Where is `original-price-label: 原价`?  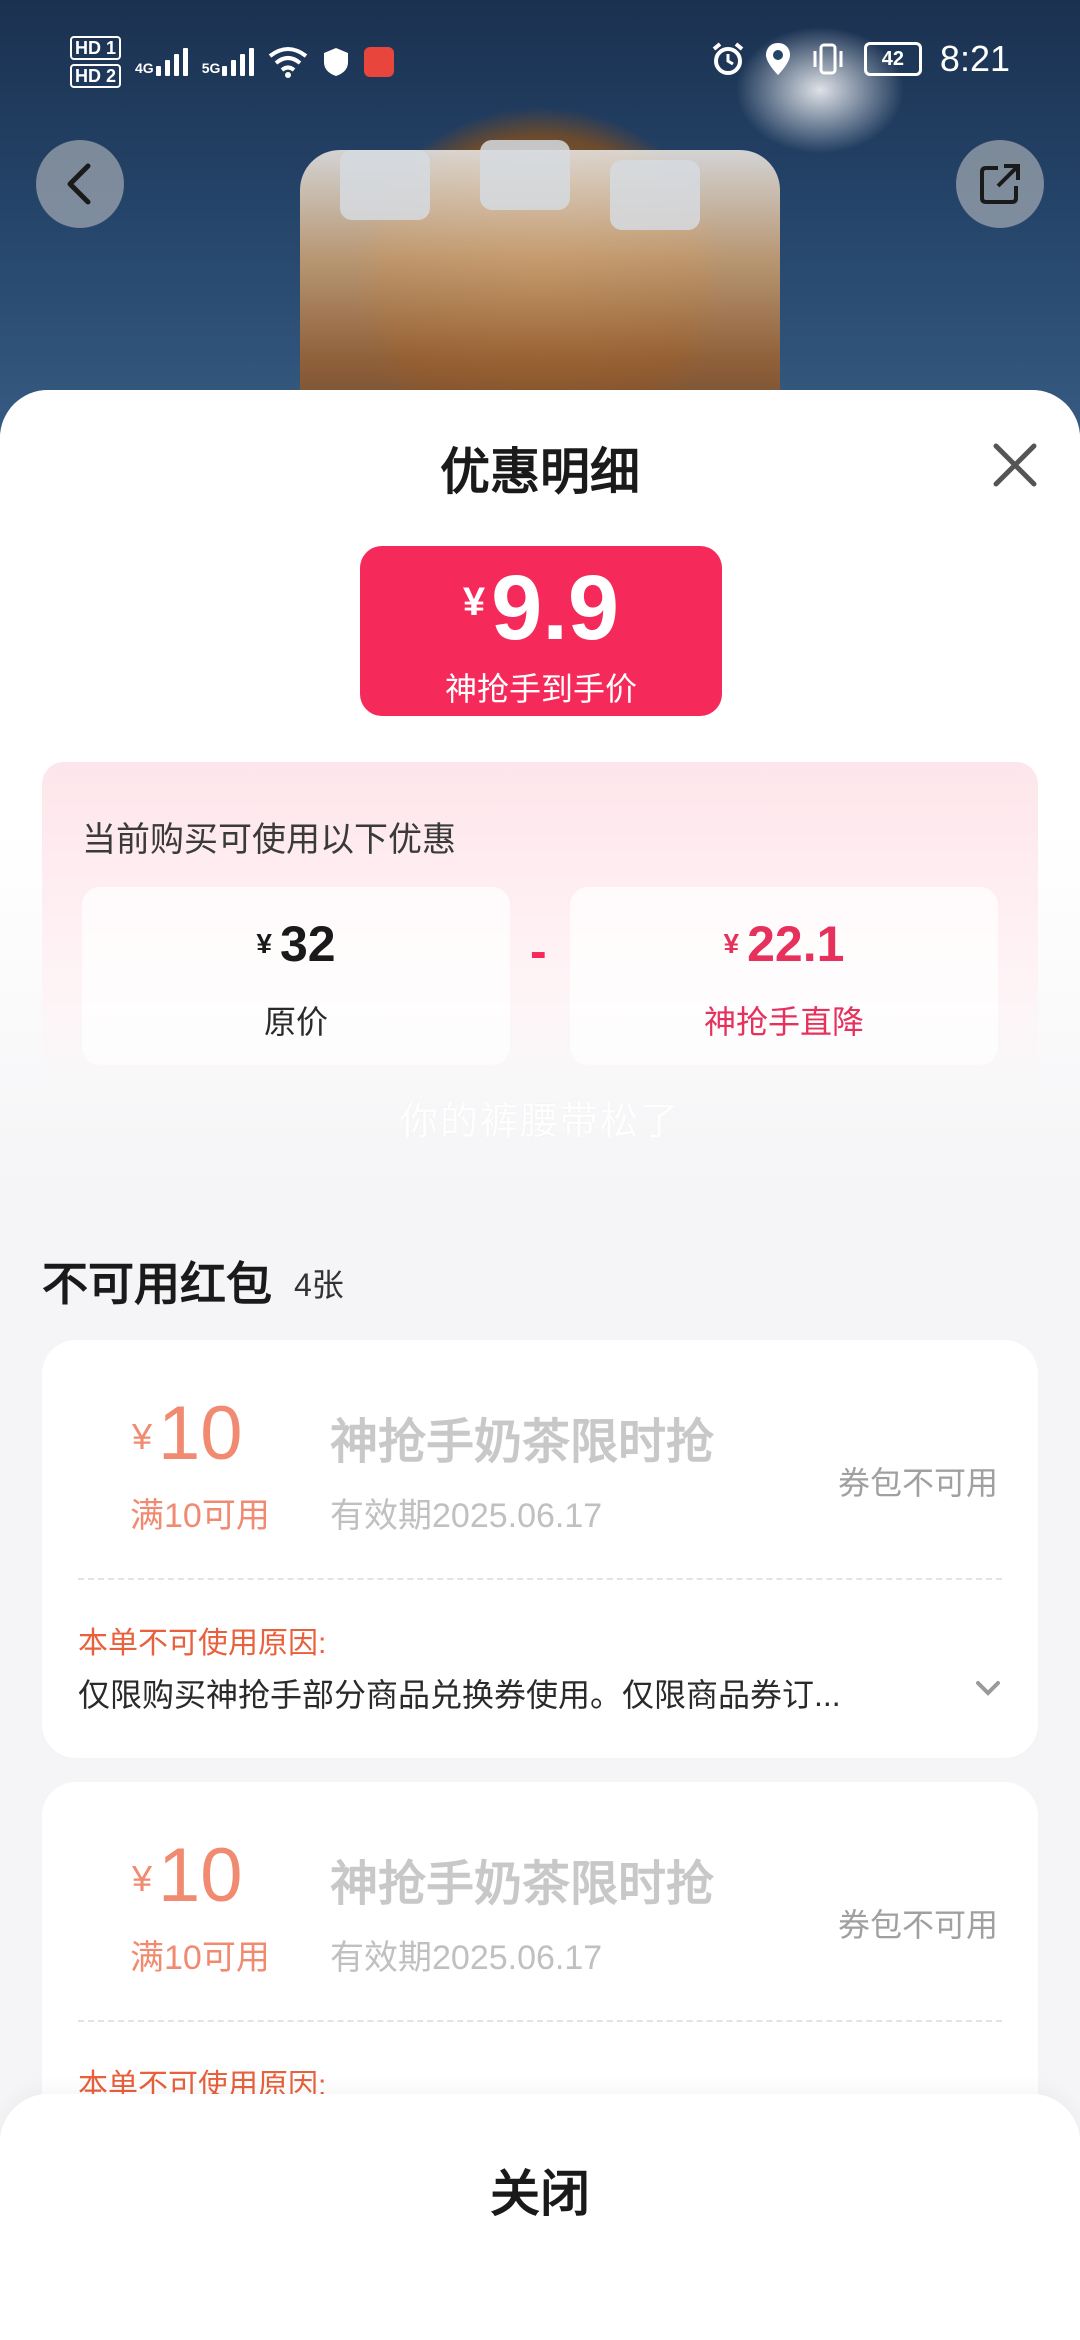 original-price-label: 原价 is located at coordinates (295, 1022).